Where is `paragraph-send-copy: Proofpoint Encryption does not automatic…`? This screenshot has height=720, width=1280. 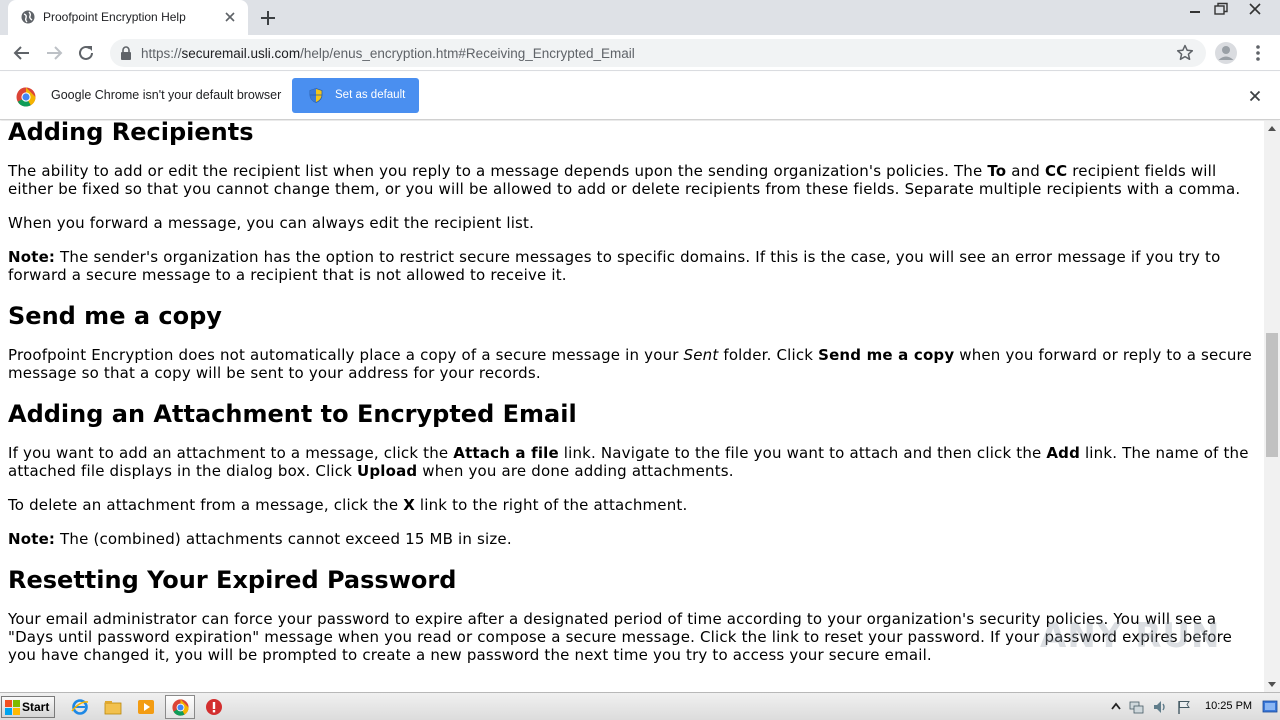
paragraph-send-copy: Proofpoint Encryption does not automatic… is located at coordinates (633, 364).